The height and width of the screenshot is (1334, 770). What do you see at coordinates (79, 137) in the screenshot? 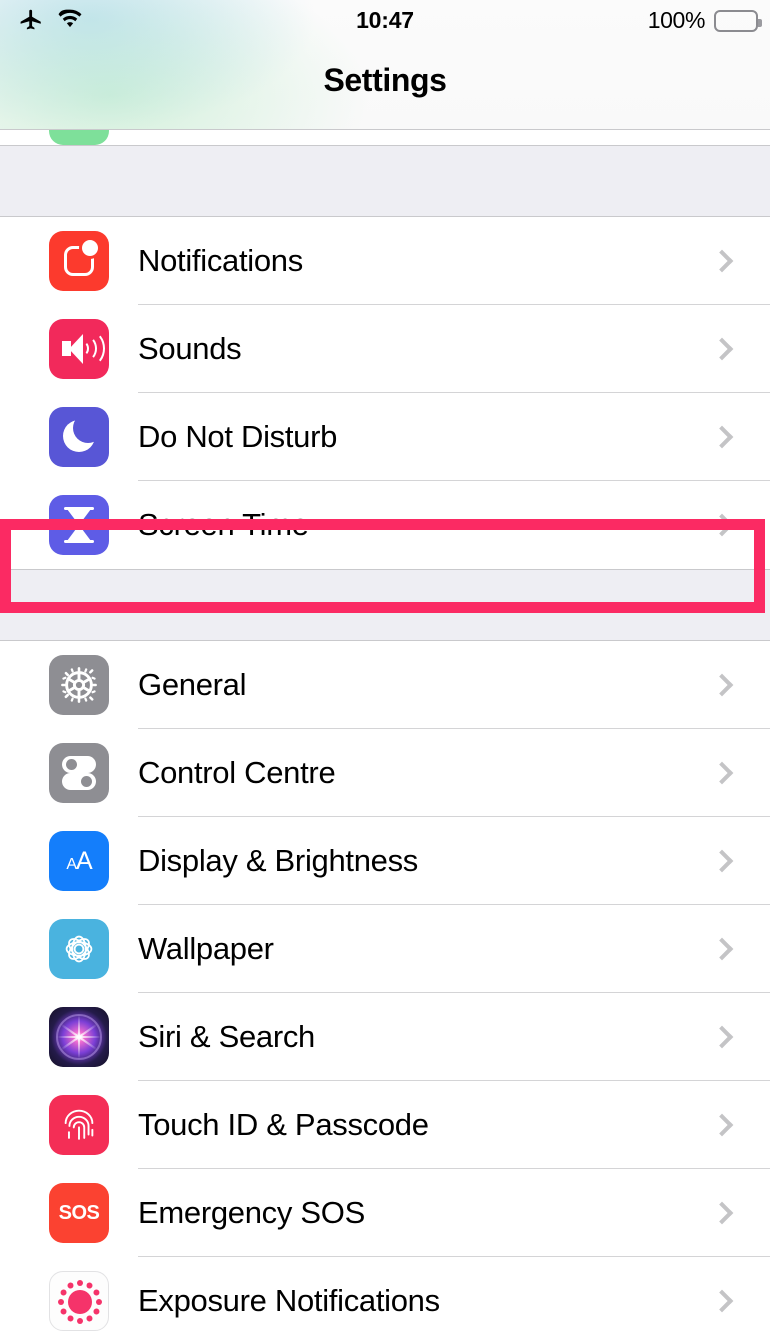
I see `partial-green-app-icon` at bounding box center [79, 137].